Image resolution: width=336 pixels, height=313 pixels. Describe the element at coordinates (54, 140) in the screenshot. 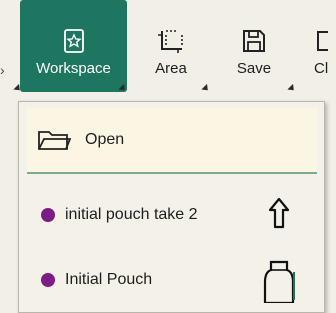

I see `folder-open-icon` at that location.